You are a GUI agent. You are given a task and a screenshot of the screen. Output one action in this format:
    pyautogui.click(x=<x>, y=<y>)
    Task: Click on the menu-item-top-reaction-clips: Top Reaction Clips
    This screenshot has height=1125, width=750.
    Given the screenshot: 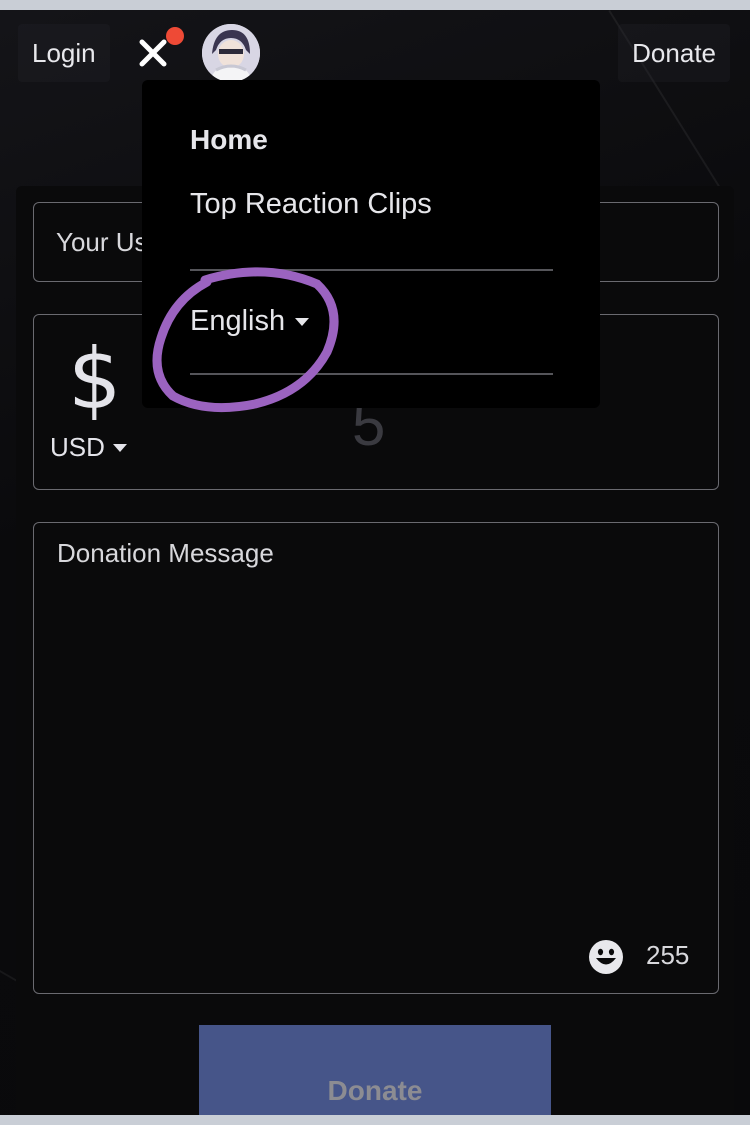 What is the action you would take?
    pyautogui.click(x=311, y=204)
    